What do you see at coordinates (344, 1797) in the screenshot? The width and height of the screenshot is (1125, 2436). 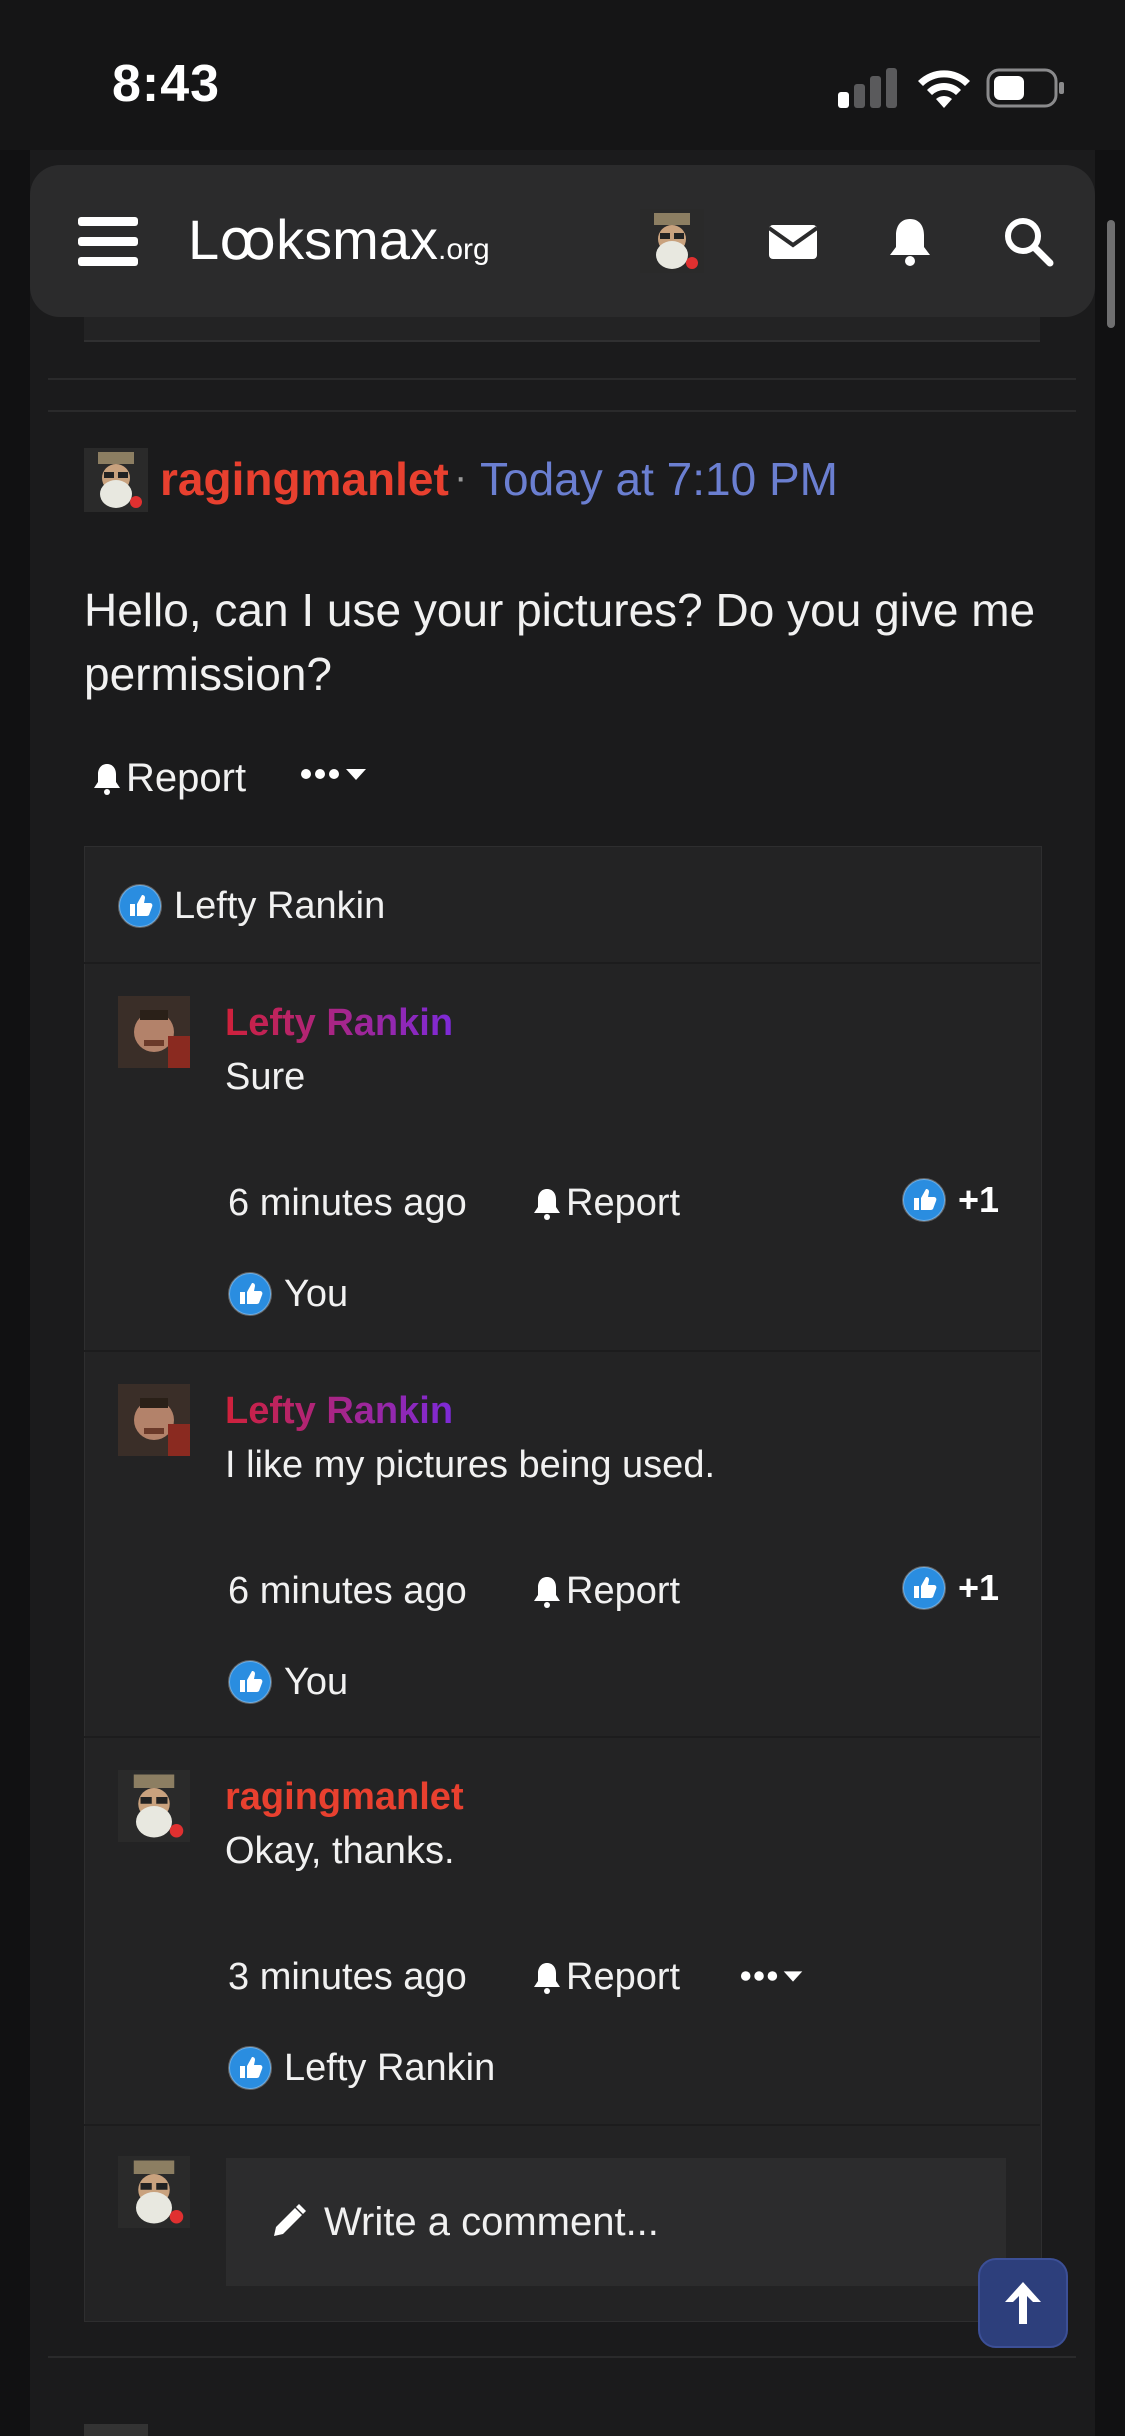 I see `comment-author-name: ragingmanlet` at bounding box center [344, 1797].